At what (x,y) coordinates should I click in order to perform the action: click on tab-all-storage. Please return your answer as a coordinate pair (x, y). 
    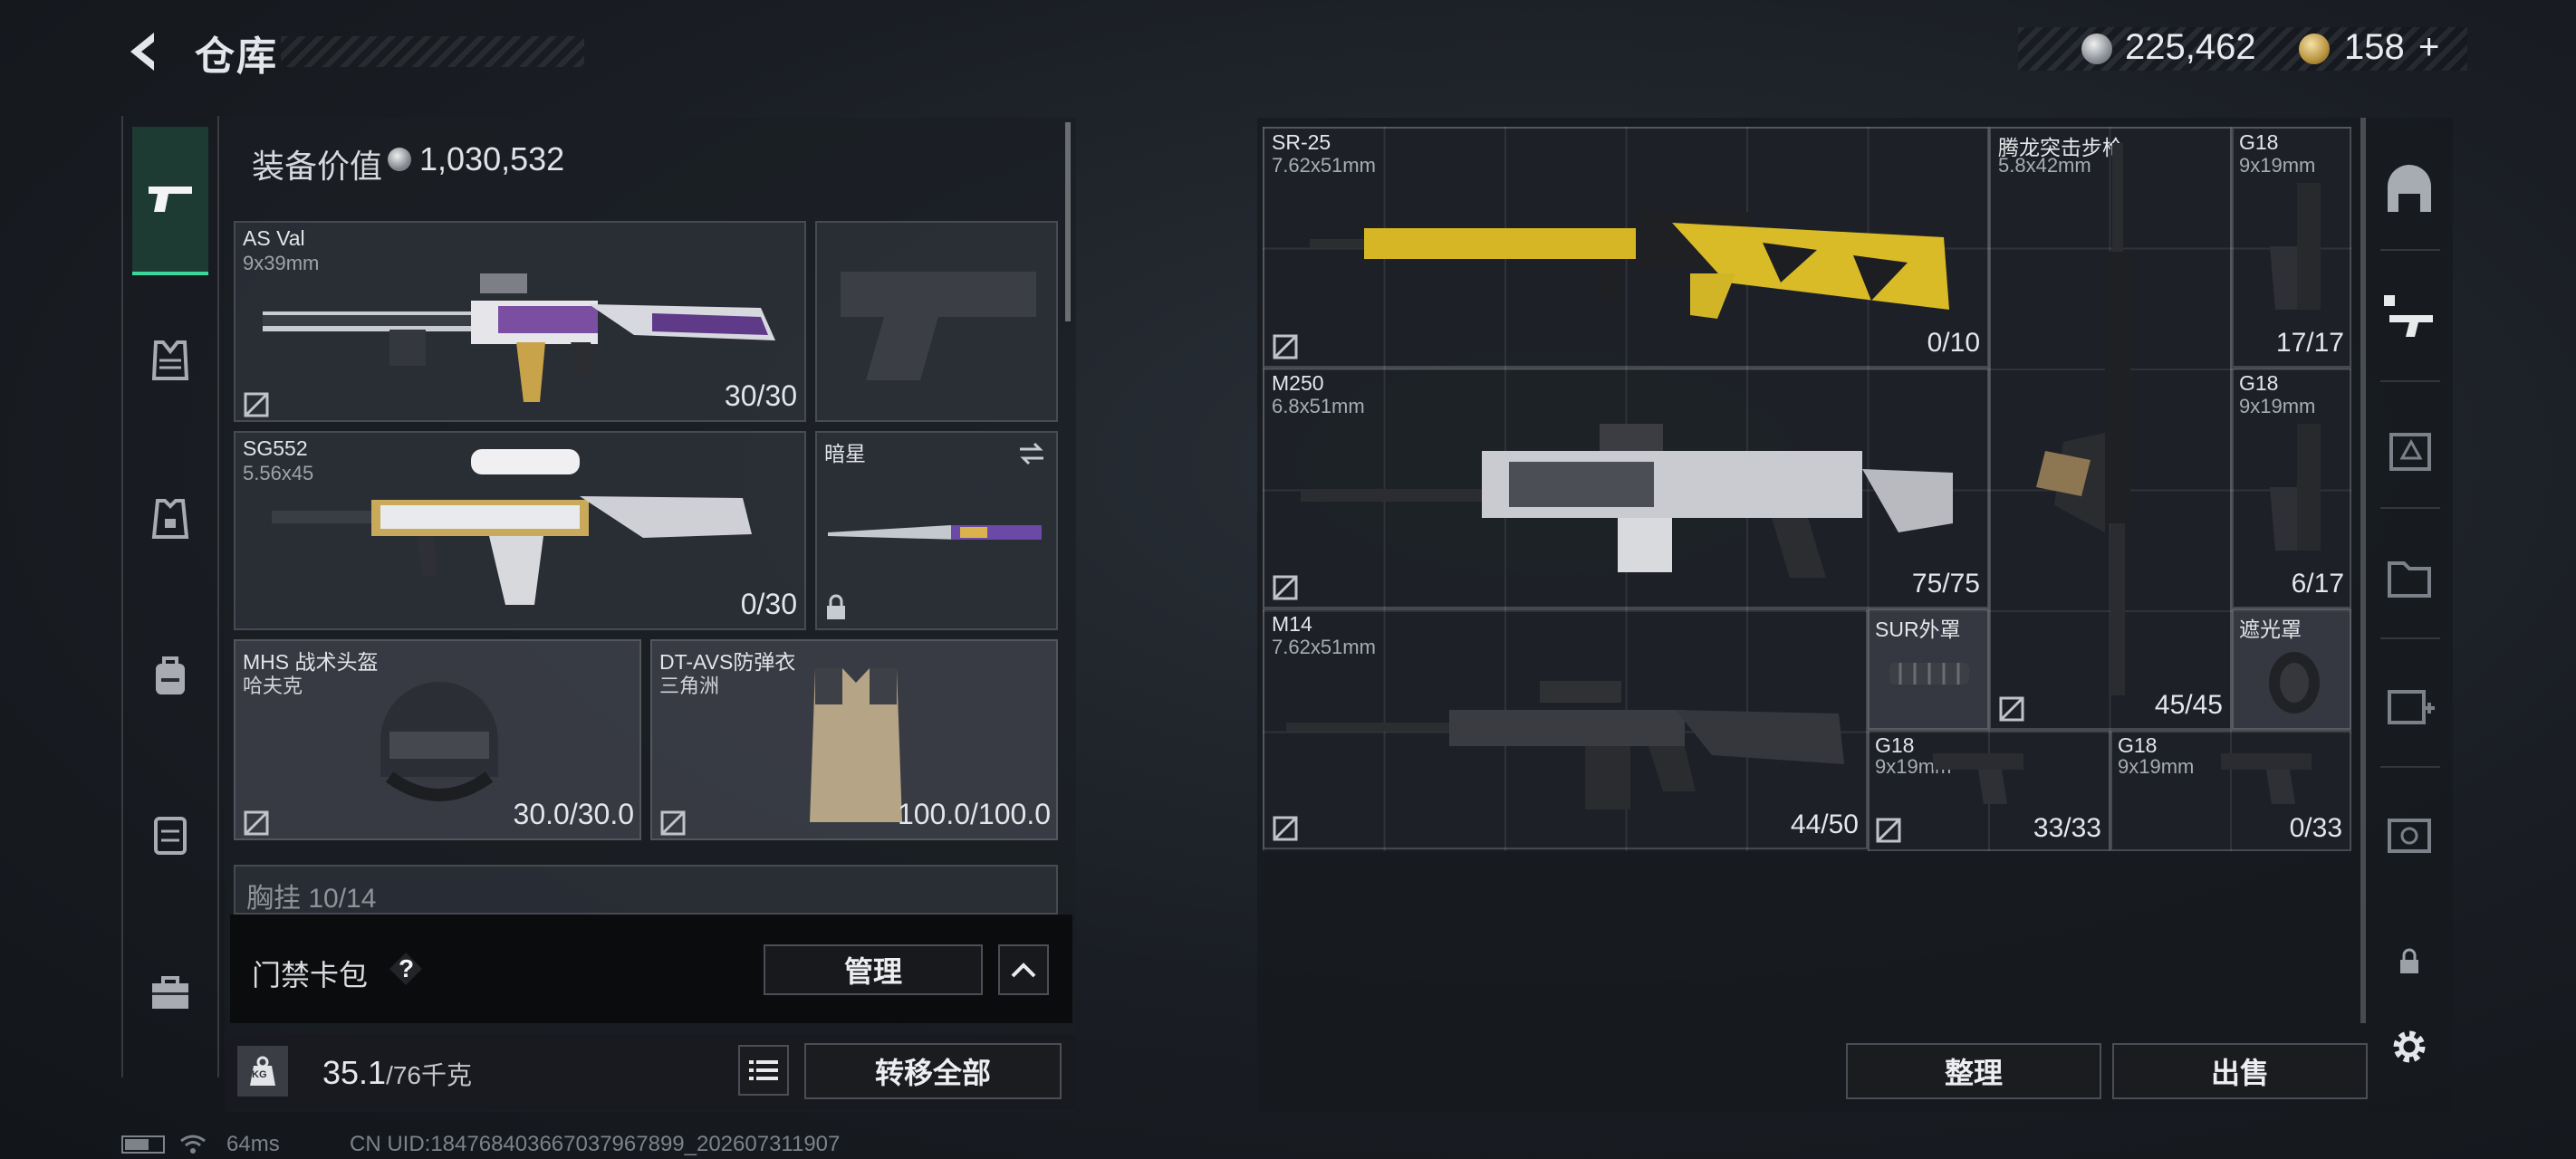
    Looking at the image, I should click on (2409, 190).